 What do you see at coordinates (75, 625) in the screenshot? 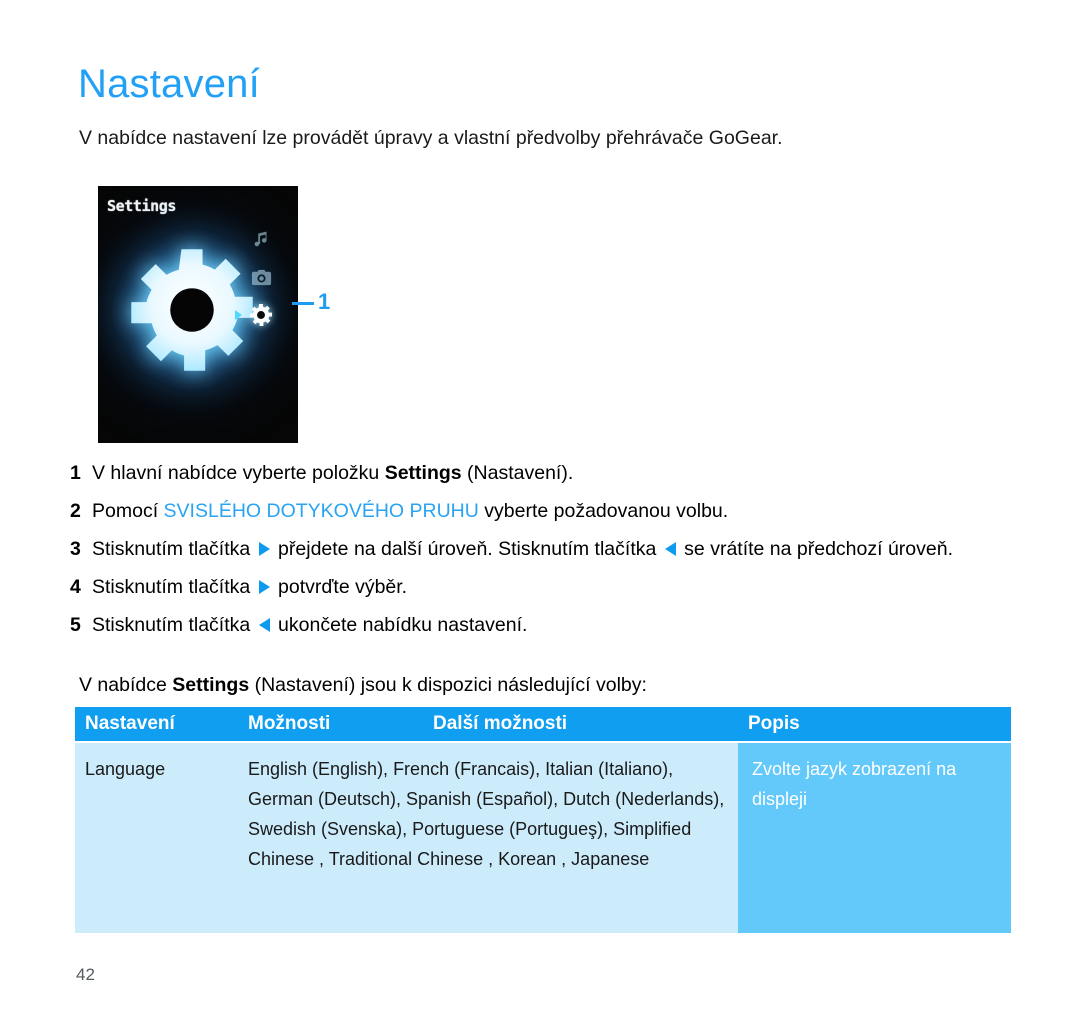
I see `step-number: 5` at bounding box center [75, 625].